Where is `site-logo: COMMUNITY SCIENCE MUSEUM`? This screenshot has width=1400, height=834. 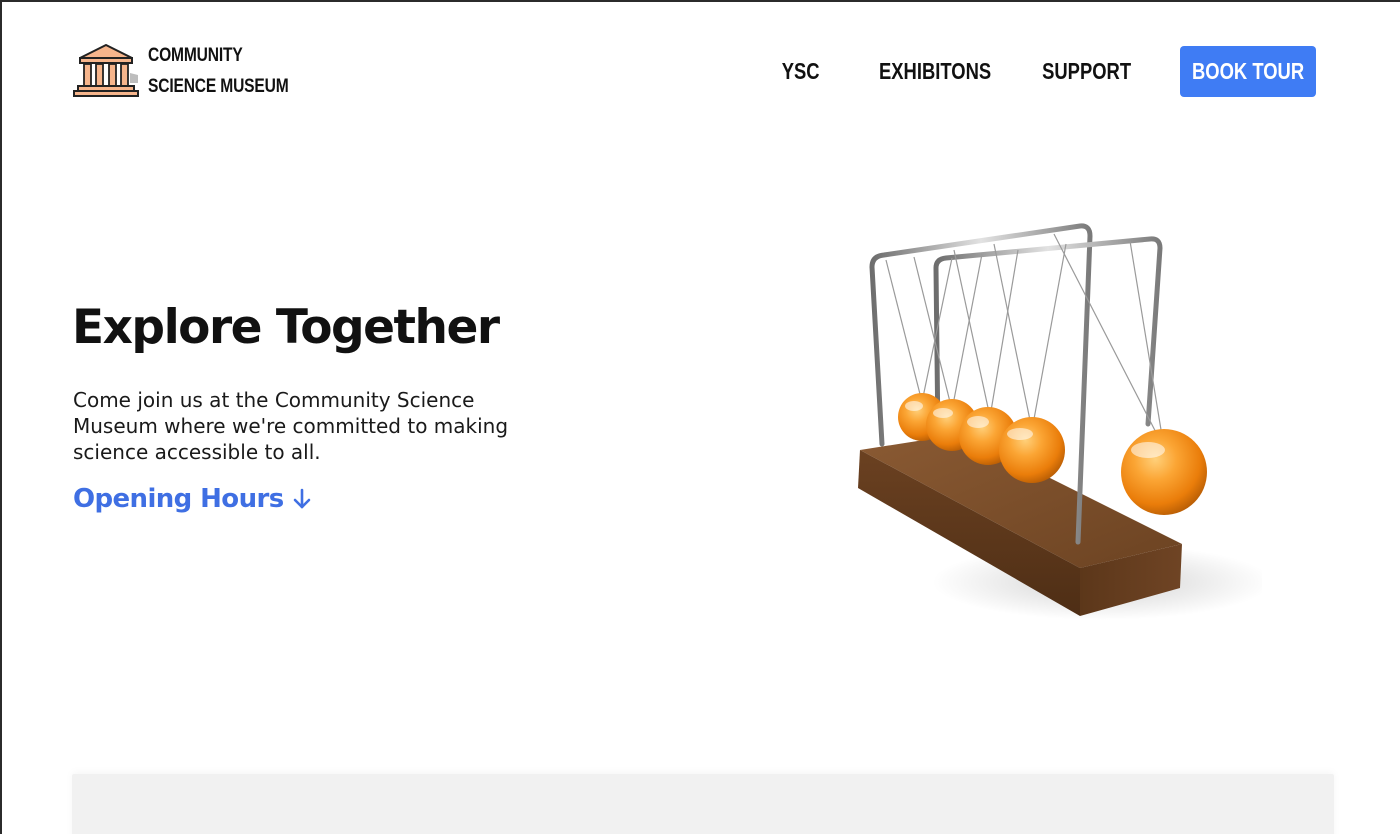
site-logo: COMMUNITY SCIENCE MUSEUM is located at coordinates (195, 71).